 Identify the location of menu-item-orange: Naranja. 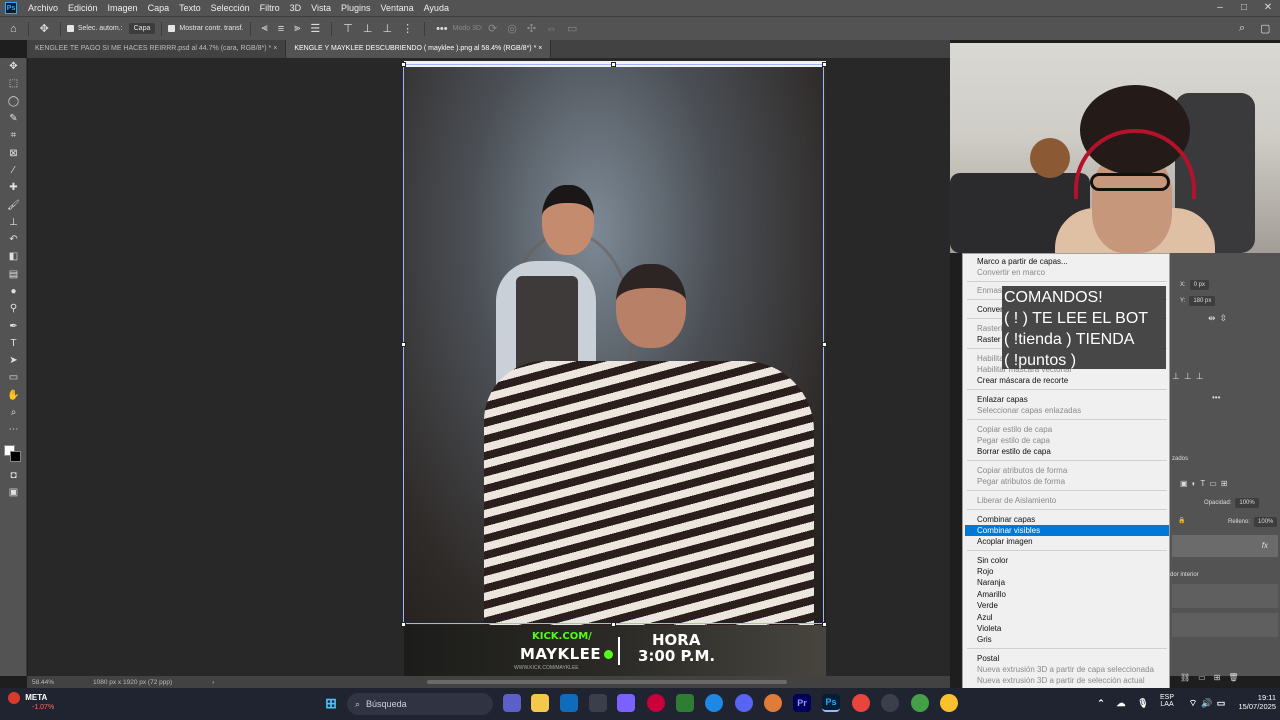
(991, 582).